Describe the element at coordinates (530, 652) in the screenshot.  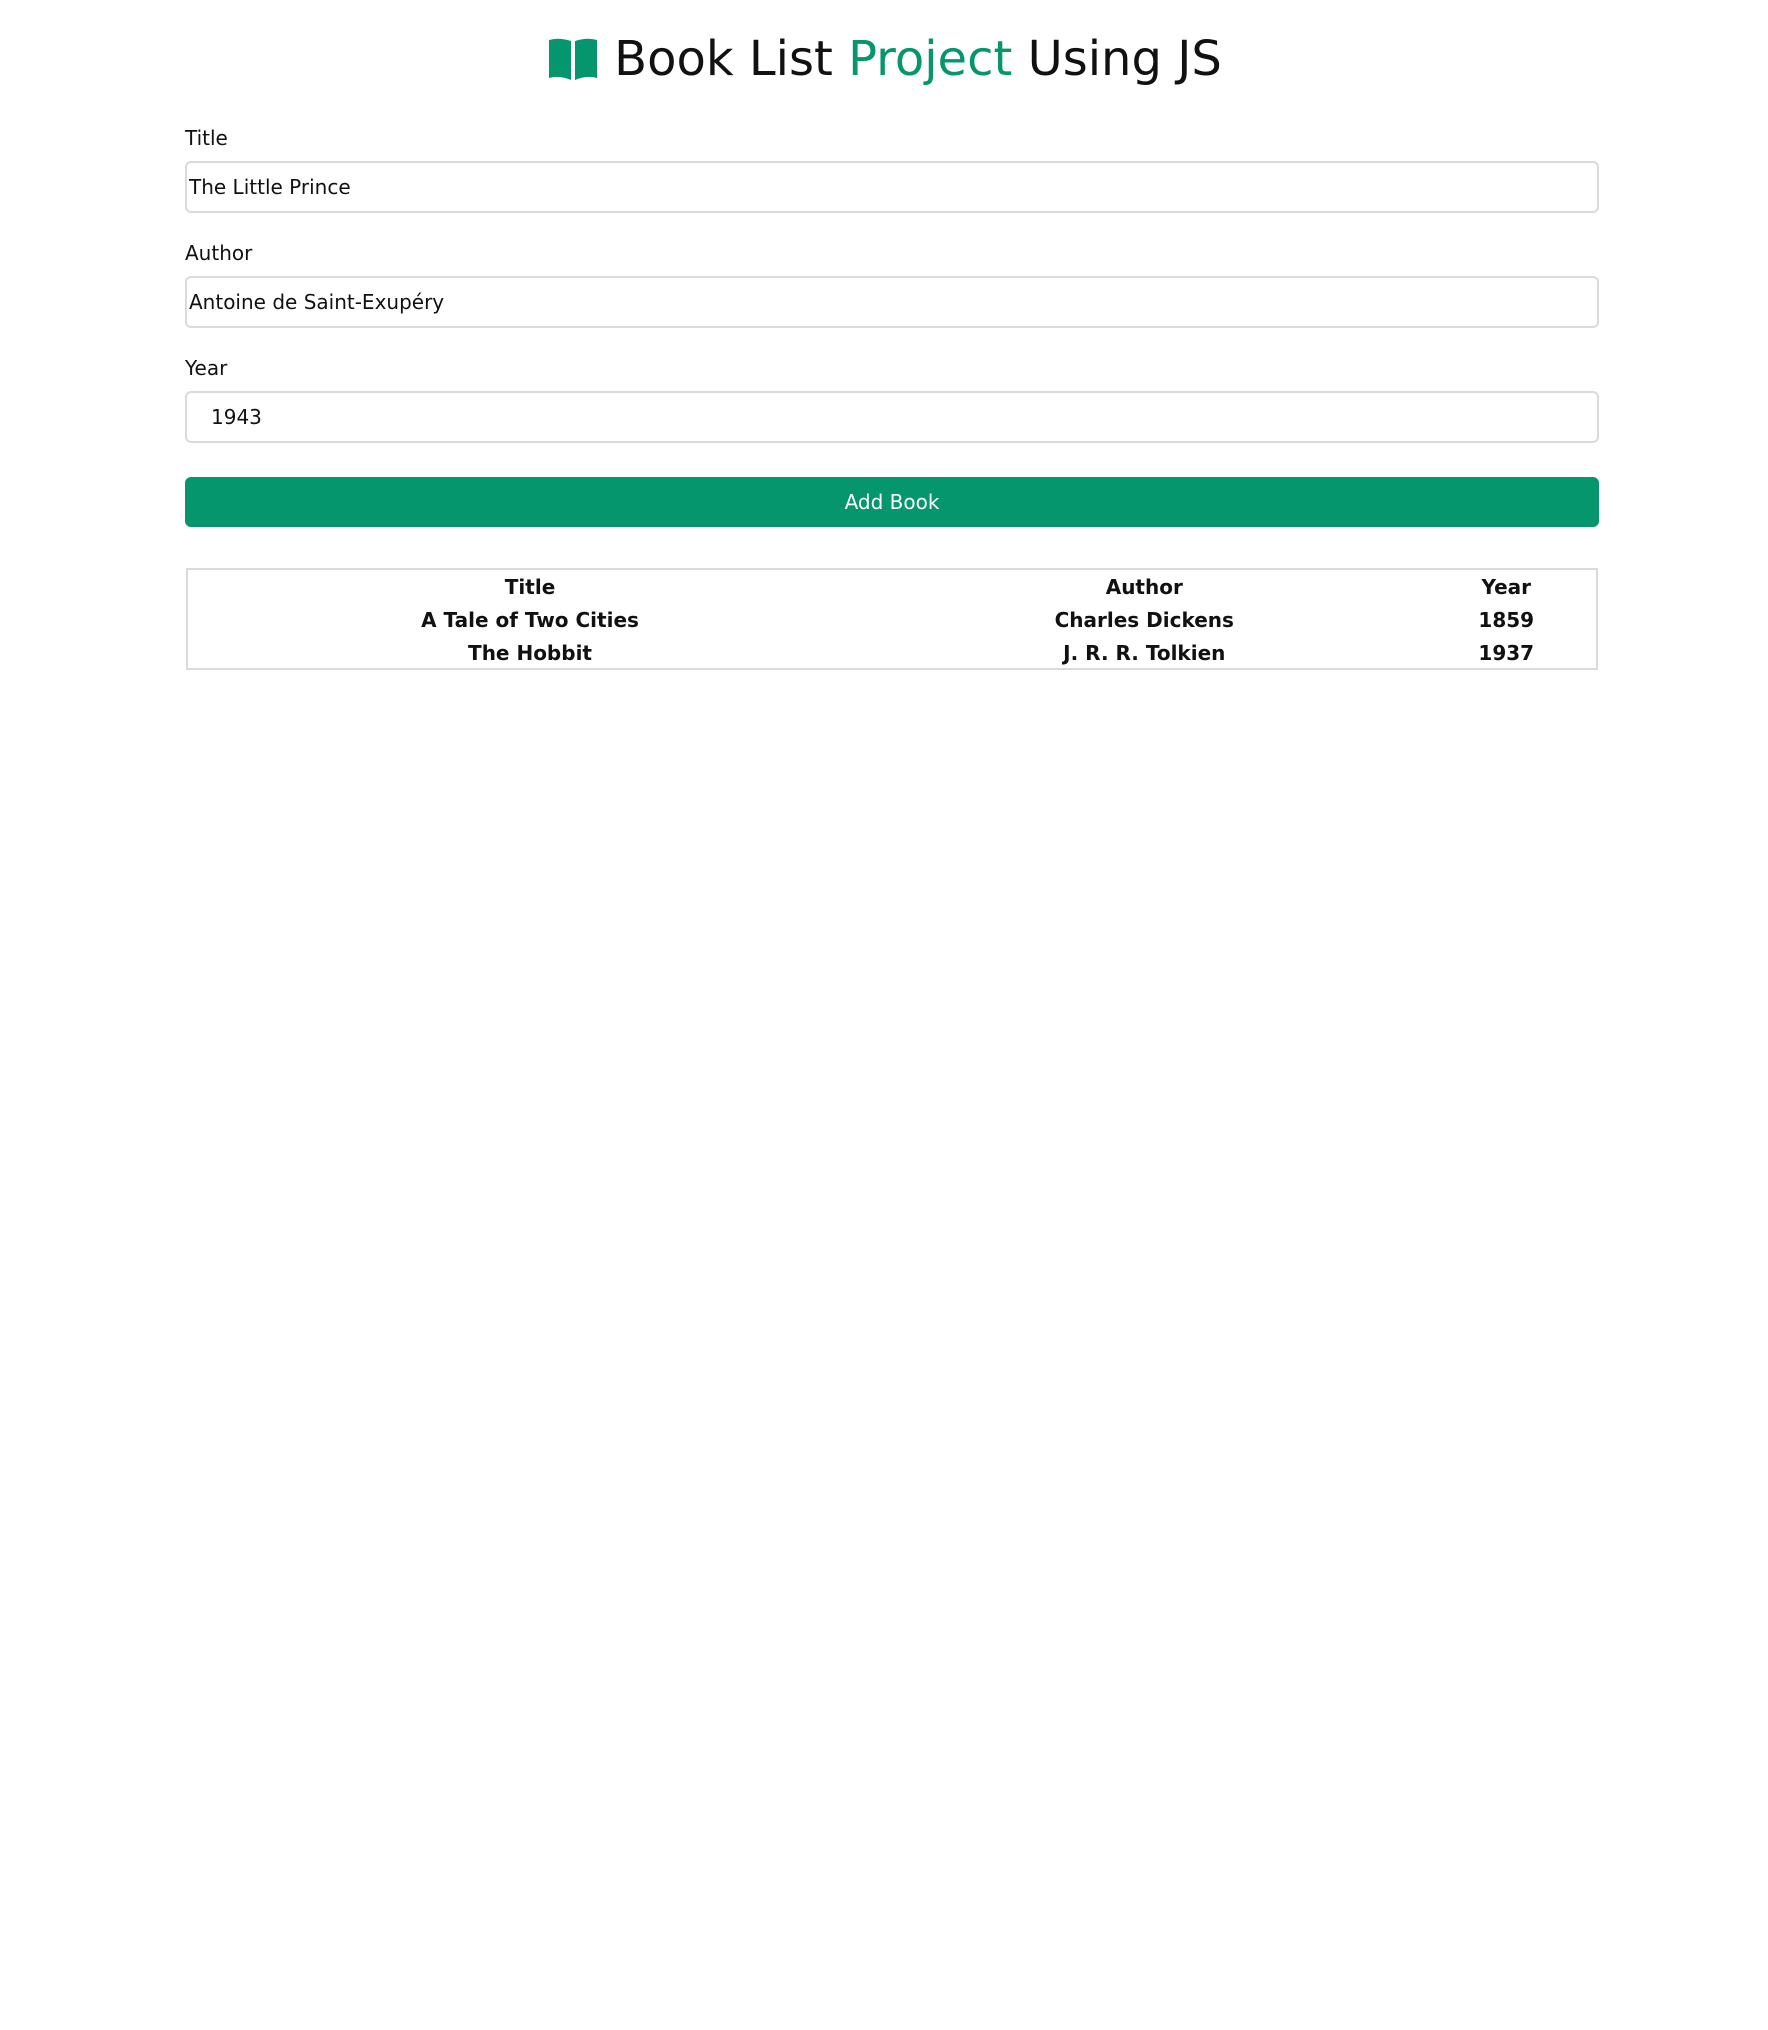
I see `cell-title: The Hobbit` at that location.